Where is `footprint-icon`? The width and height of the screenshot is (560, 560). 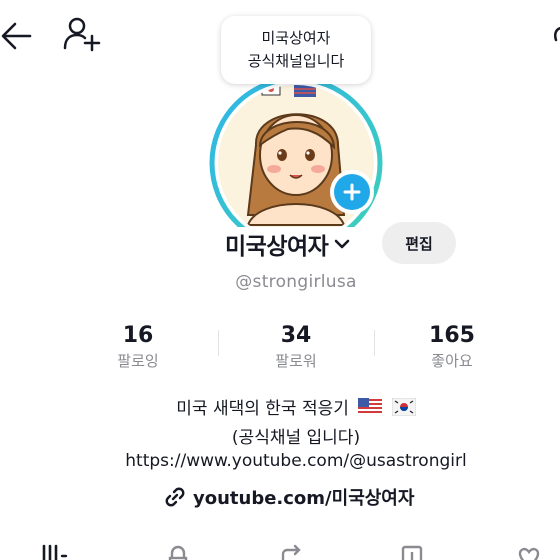
footprint-icon is located at coordinates (554, 36).